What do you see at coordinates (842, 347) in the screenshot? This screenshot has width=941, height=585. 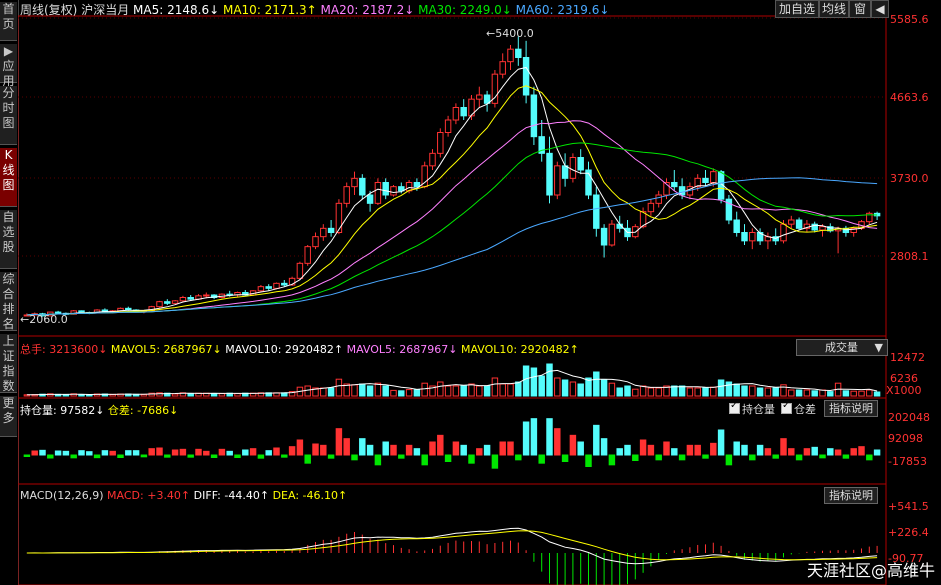 I see `indicator-select: 成交量 ▼` at bounding box center [842, 347].